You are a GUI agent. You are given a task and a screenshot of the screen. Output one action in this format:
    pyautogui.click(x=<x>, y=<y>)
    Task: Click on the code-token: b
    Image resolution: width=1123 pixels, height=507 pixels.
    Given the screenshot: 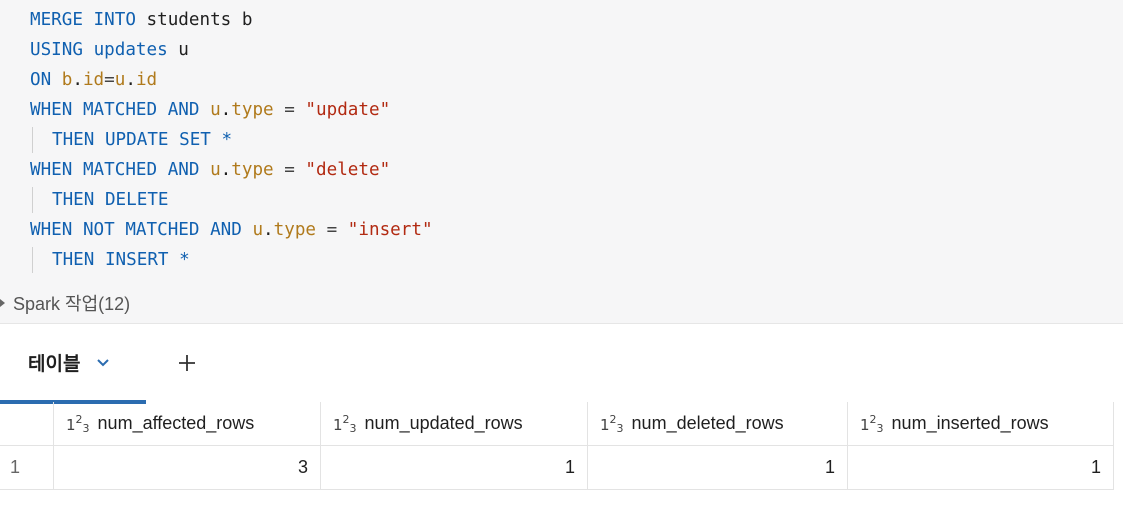 What is the action you would take?
    pyautogui.click(x=67, y=80)
    